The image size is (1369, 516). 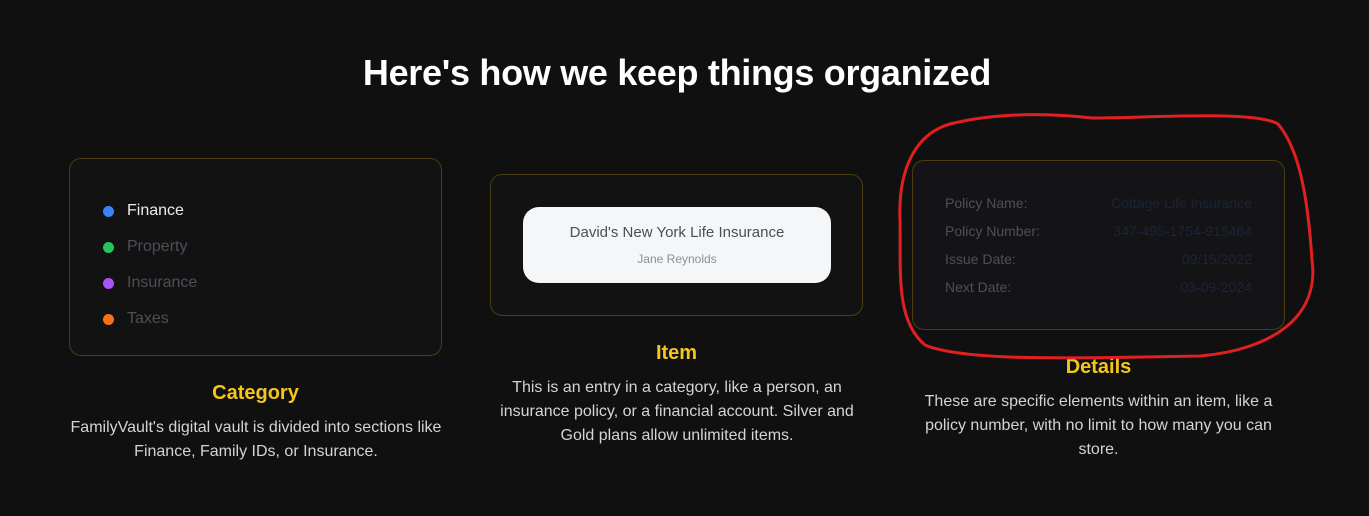 I want to click on detail-value: 03-09-2024, so click(x=1216, y=287).